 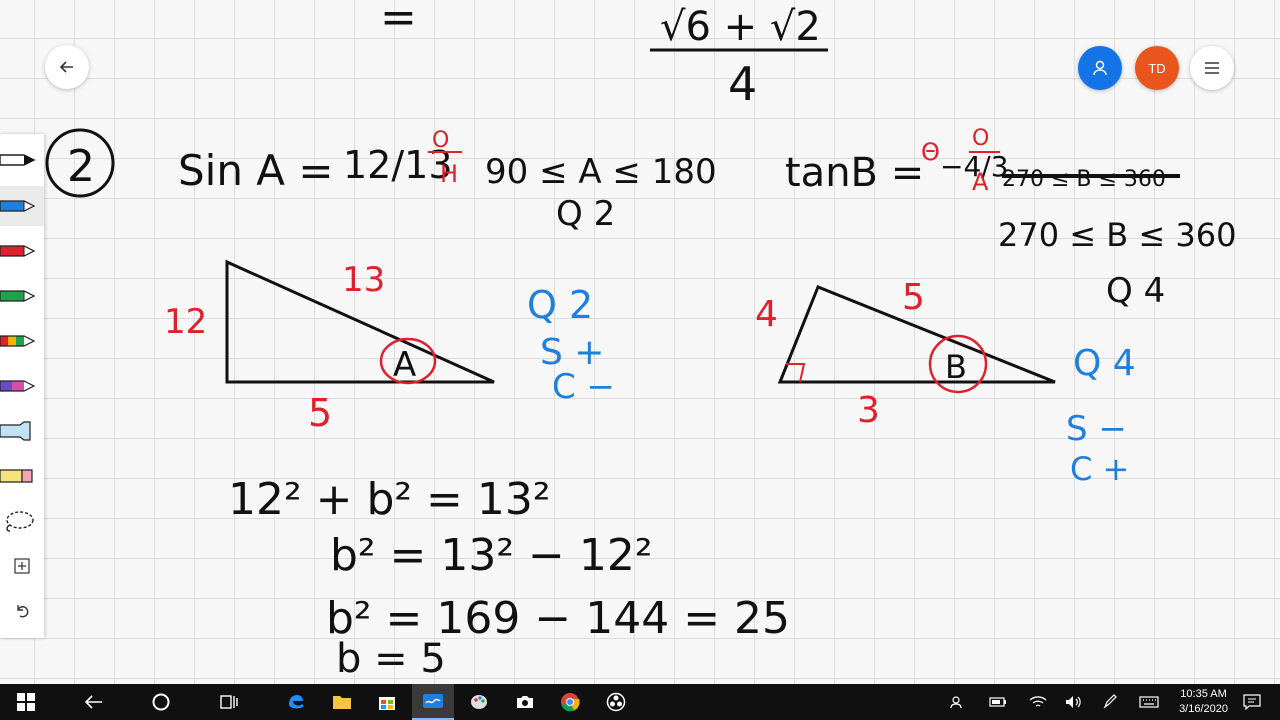 I want to click on plus-icon, so click(x=22, y=566).